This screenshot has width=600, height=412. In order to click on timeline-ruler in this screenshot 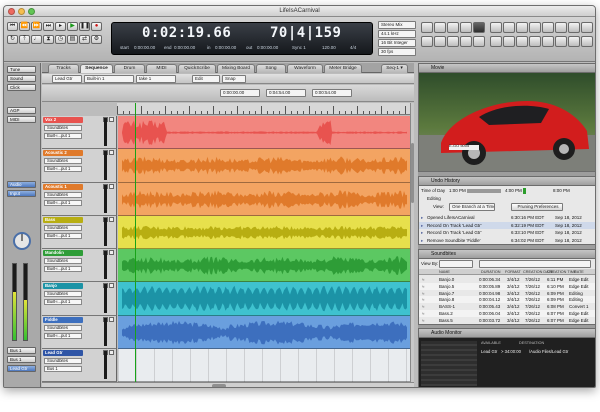, I will do `click(263, 109)`.